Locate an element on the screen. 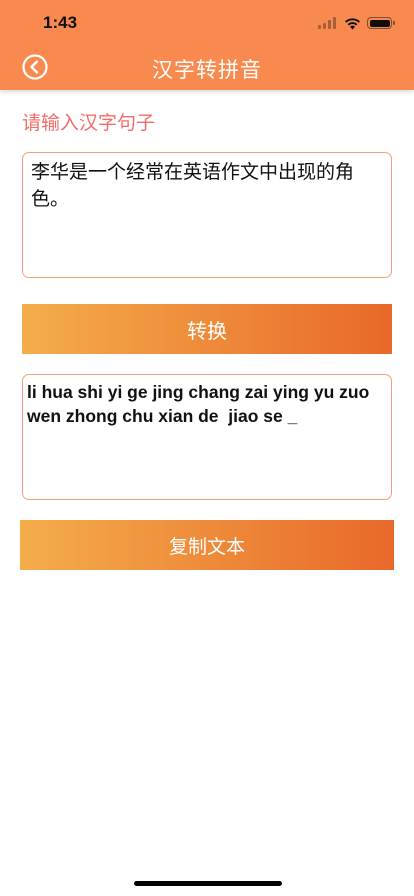 The image size is (414, 896). navigation-bar: 汉字转拼音 is located at coordinates (207, 67).